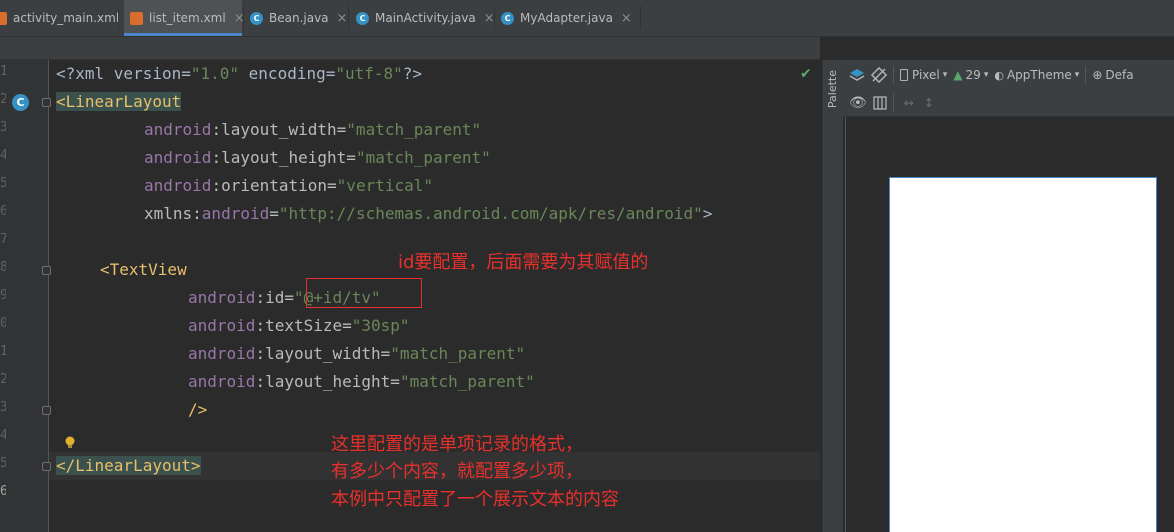 This screenshot has height=532, width=1174. I want to click on theme-selector: ◐ AppTheme ▾, so click(1036, 75).